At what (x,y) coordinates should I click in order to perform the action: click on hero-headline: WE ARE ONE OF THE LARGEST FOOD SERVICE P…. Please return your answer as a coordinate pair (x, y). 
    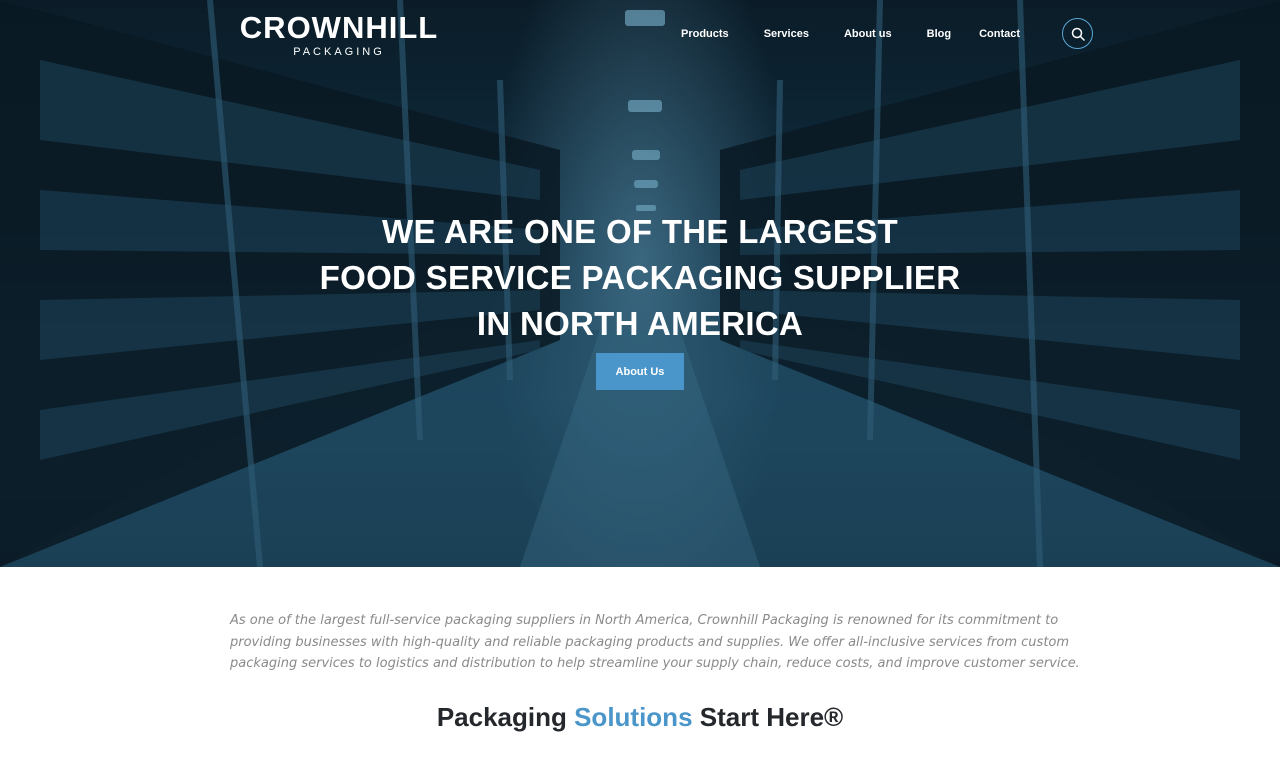
    Looking at the image, I should click on (640, 278).